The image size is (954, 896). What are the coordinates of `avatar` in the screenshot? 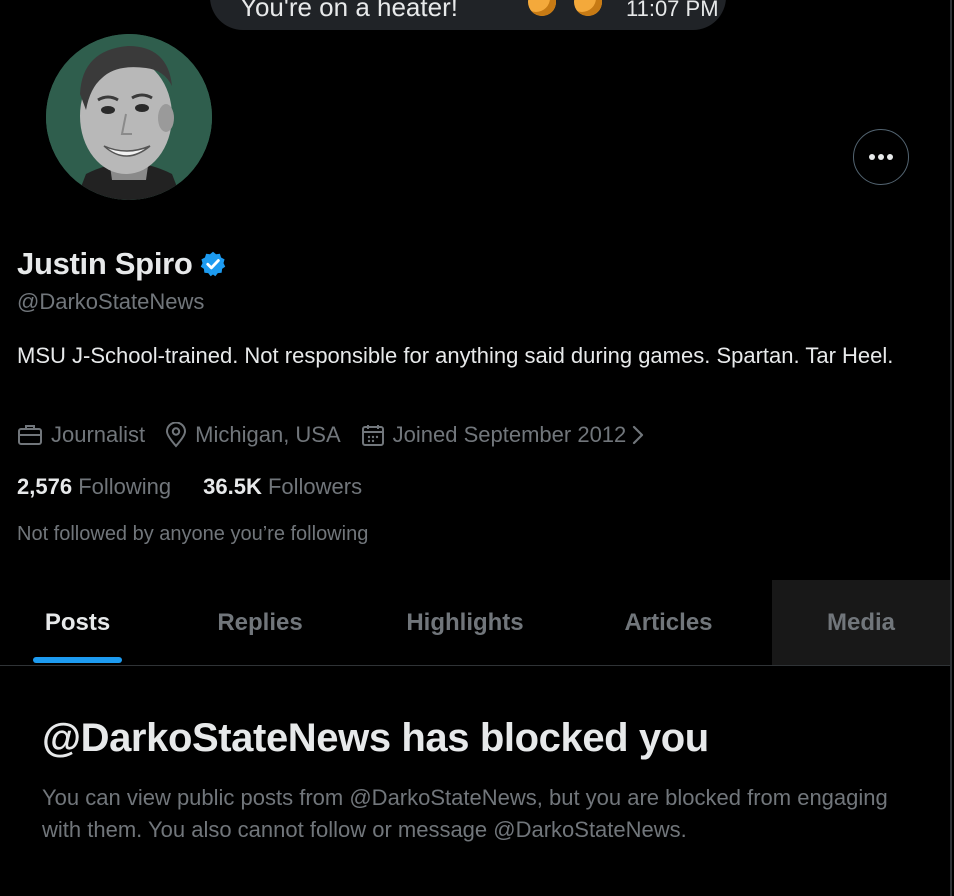 It's located at (129, 117).